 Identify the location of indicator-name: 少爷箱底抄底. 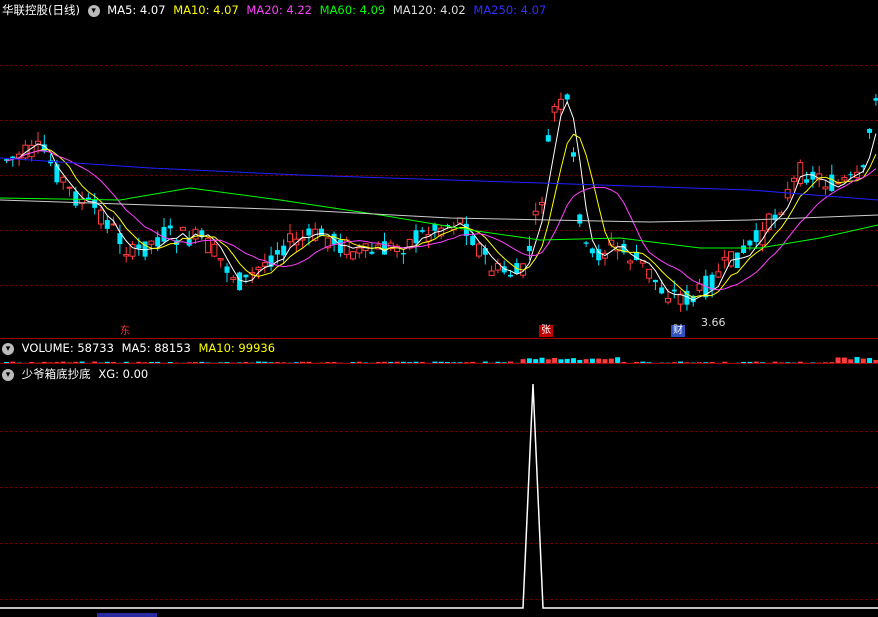
(56, 374).